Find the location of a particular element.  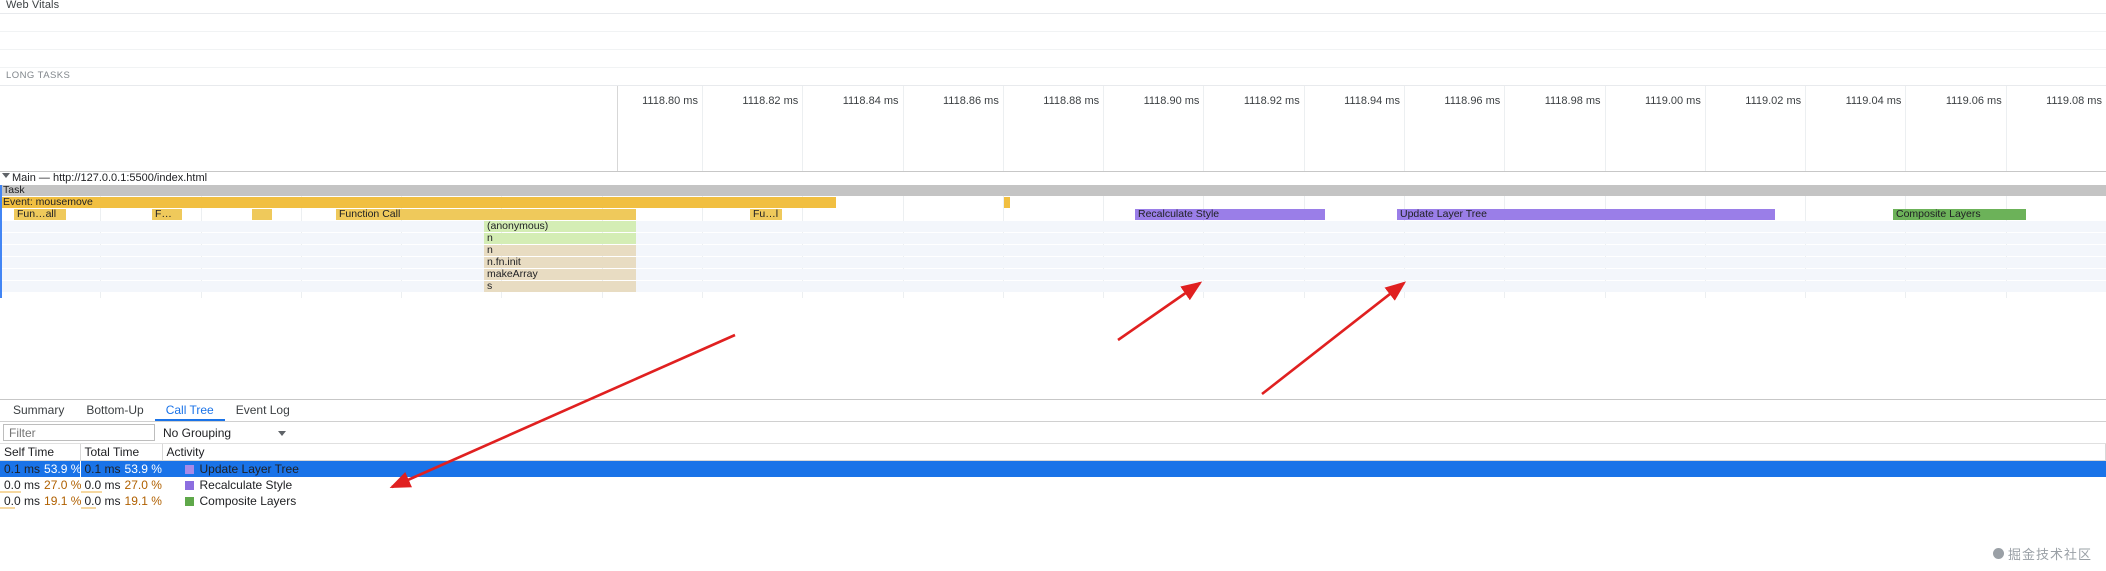

tab-event-log: Event Log is located at coordinates (263, 410).